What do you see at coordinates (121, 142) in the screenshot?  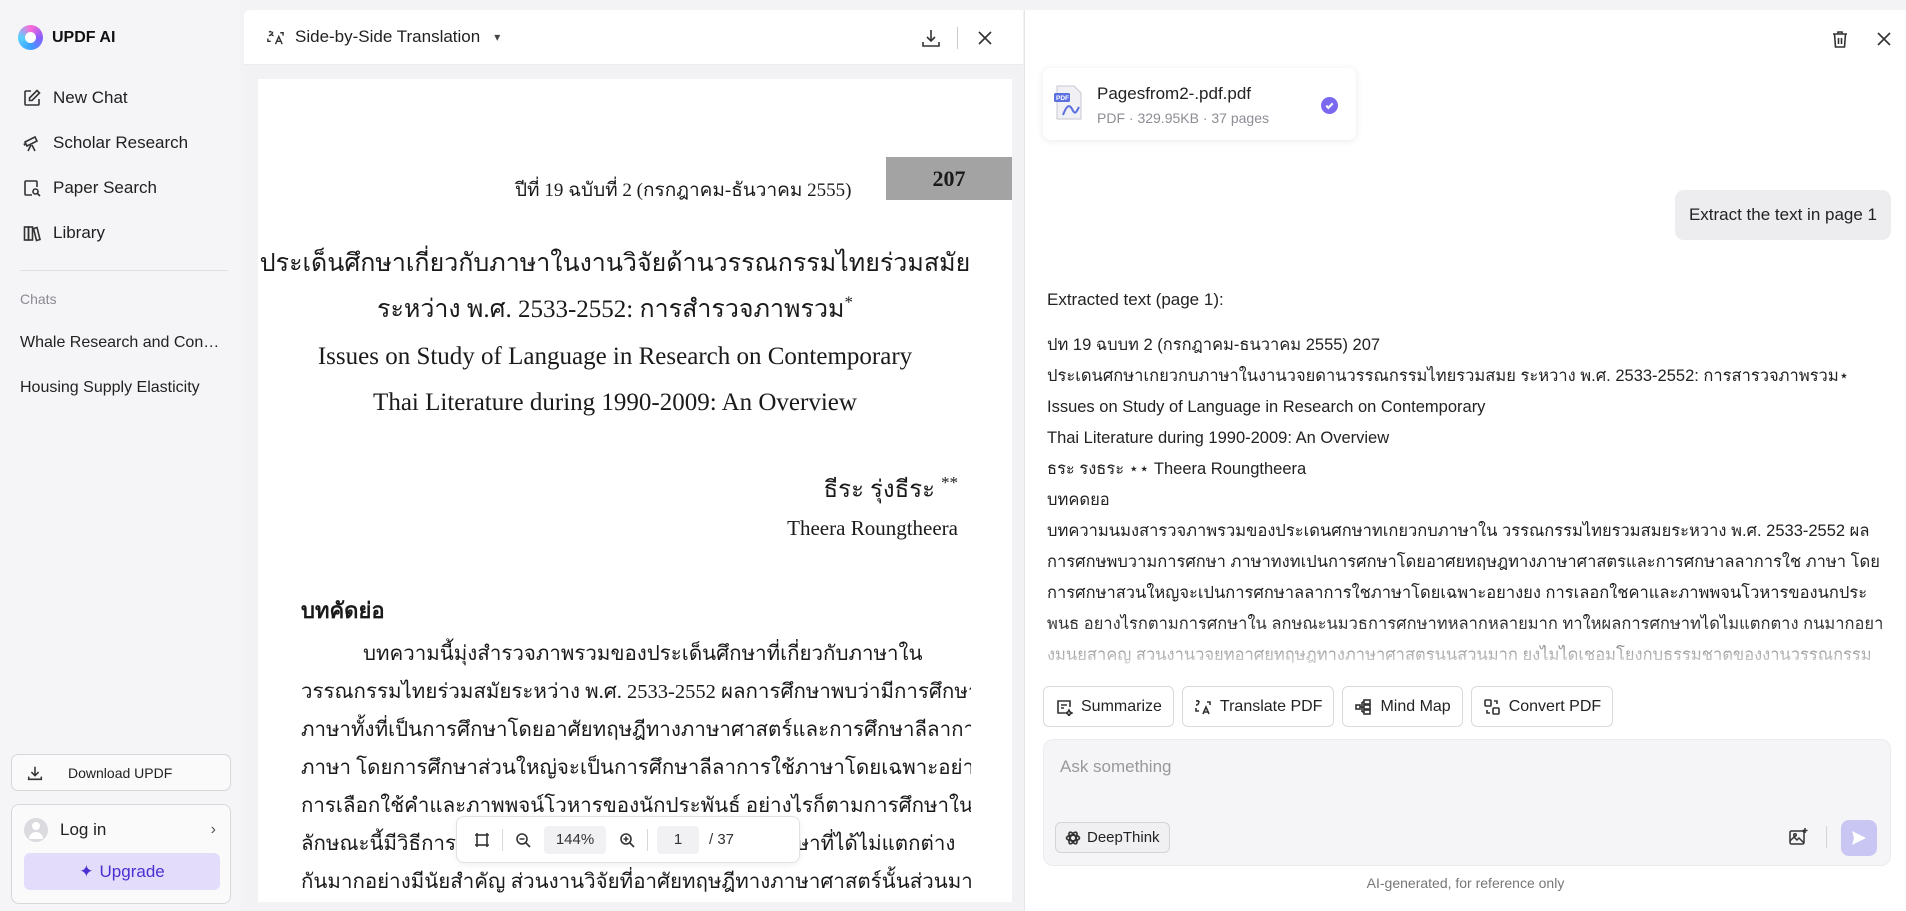 I see `nav-scholar-research-label: Scholar Research` at bounding box center [121, 142].